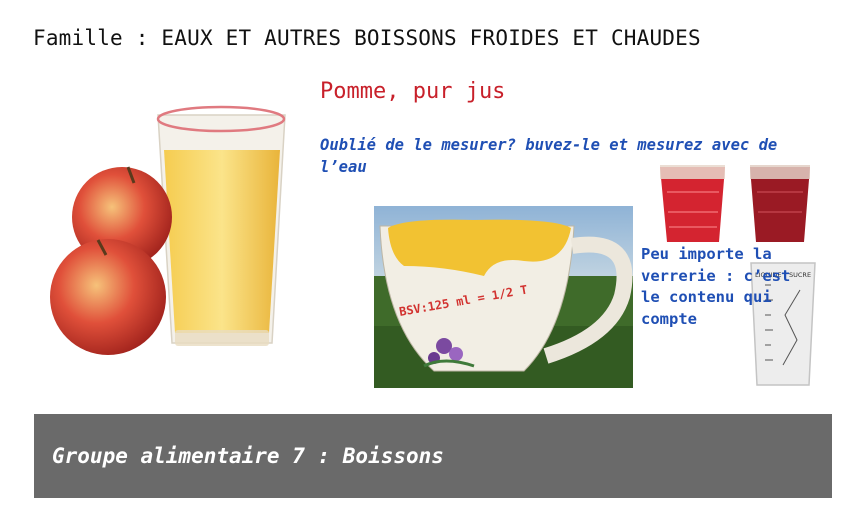  Describe the element at coordinates (692, 203) in the screenshot. I see `red-glass-left` at that location.